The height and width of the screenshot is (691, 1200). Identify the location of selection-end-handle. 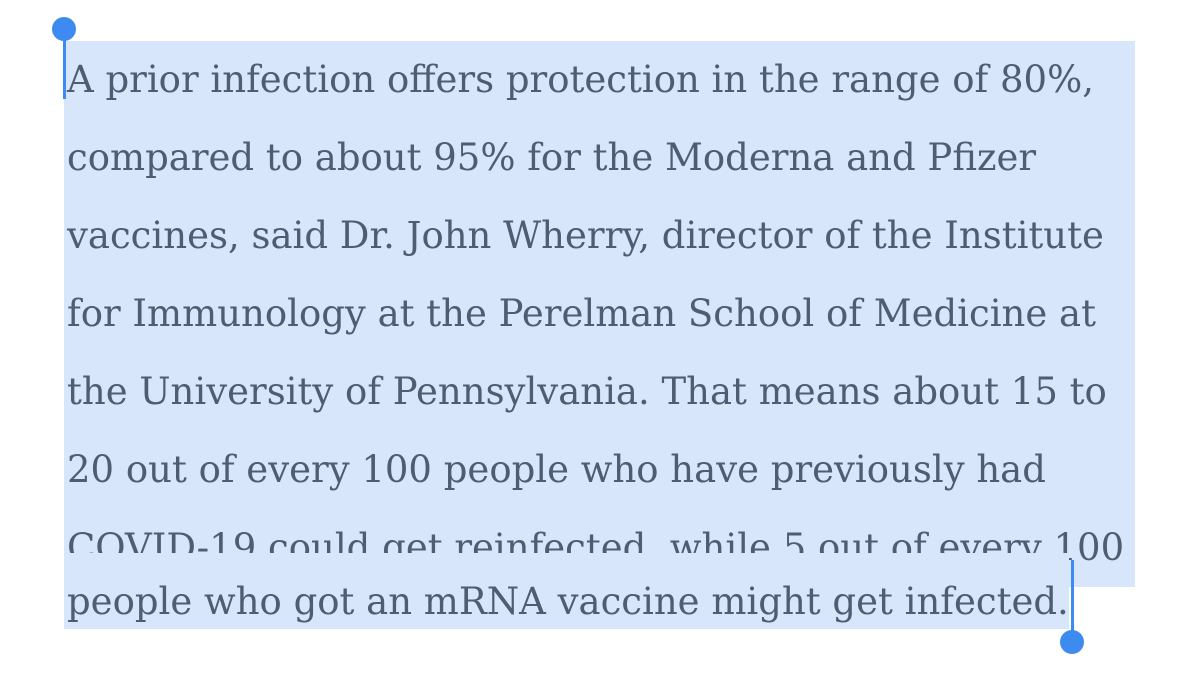
(1072, 642).